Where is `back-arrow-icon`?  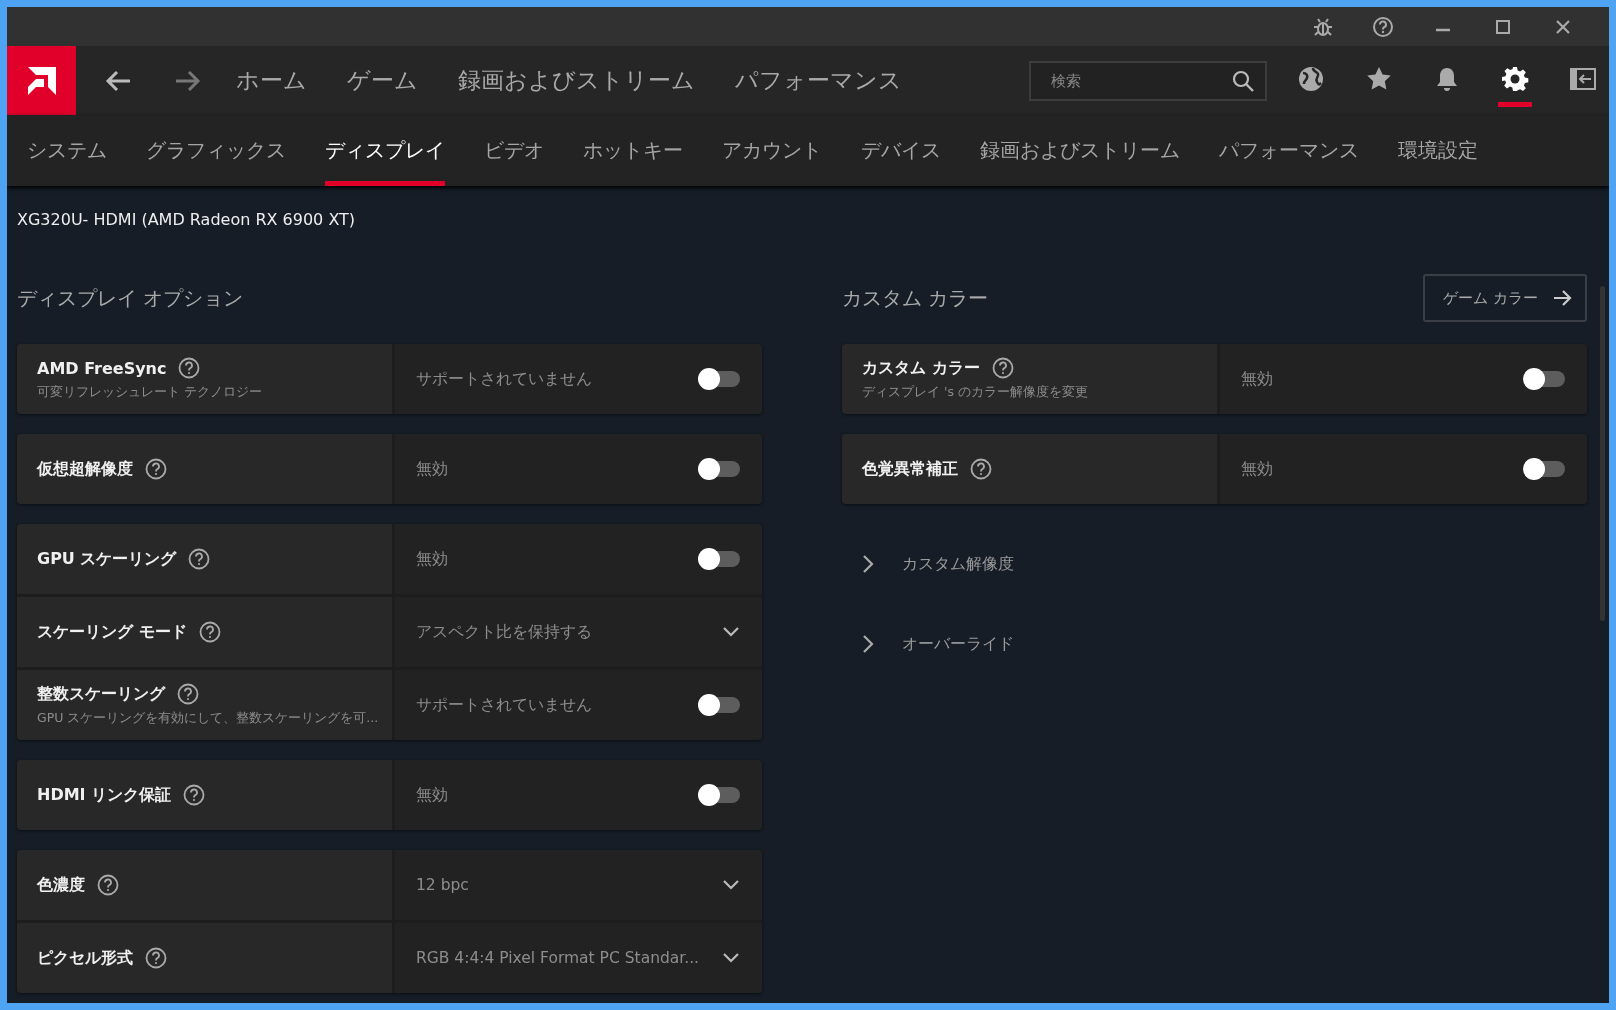 back-arrow-icon is located at coordinates (118, 80).